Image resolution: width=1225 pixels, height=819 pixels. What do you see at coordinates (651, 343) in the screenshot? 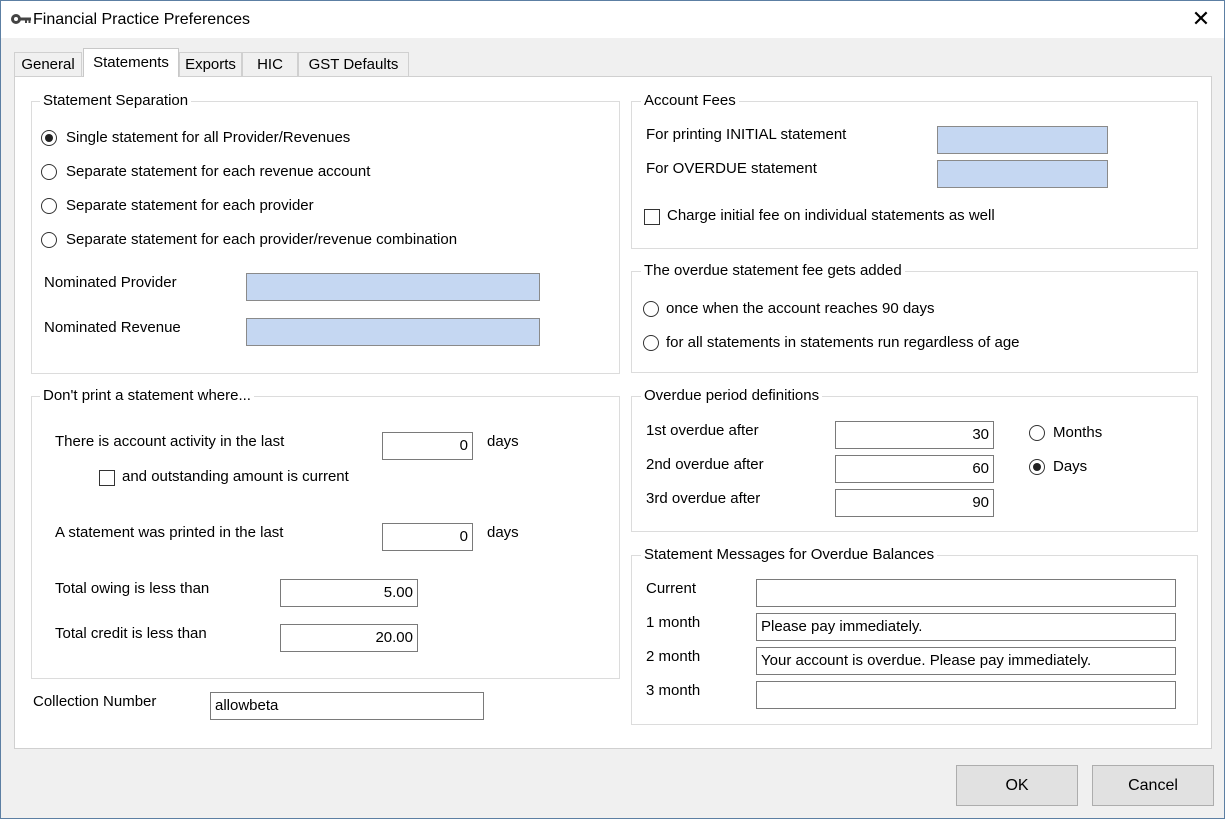
I see `radio-overdue-all` at bounding box center [651, 343].